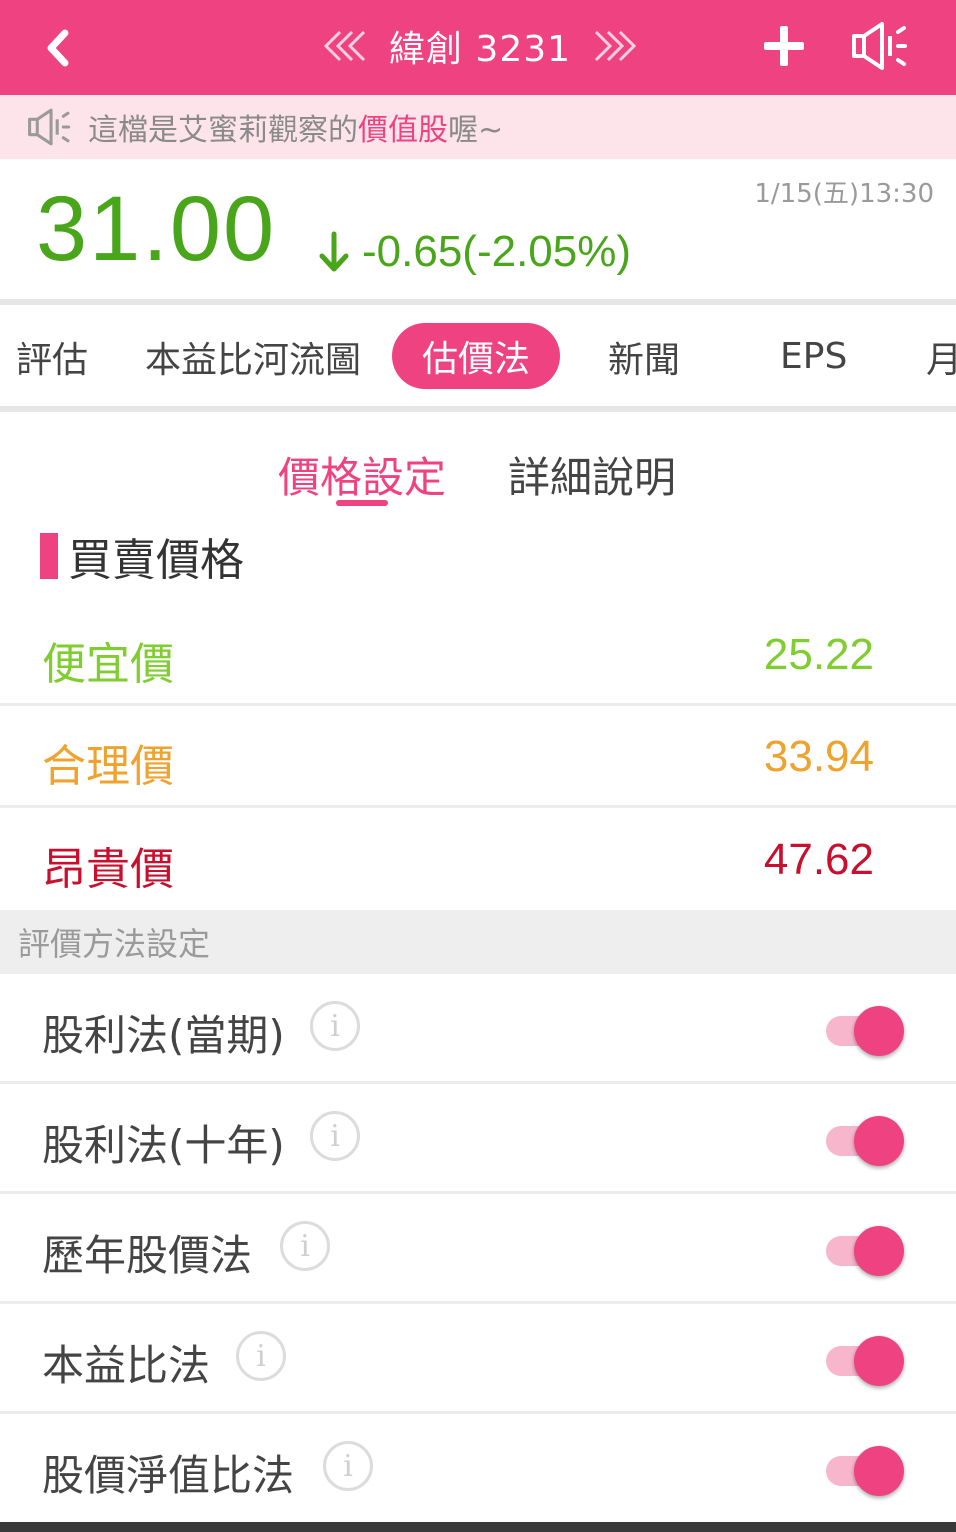  Describe the element at coordinates (478, 1468) in the screenshot. I see `method-row-pb-ratio: 股價淨值比法 i` at that location.